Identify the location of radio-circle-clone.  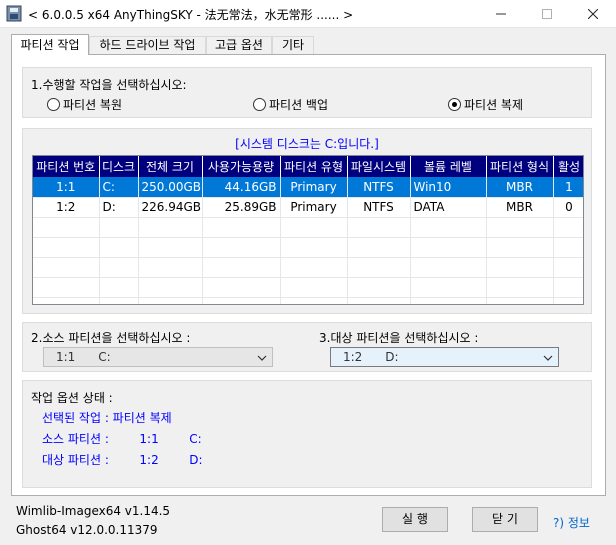
(454, 104).